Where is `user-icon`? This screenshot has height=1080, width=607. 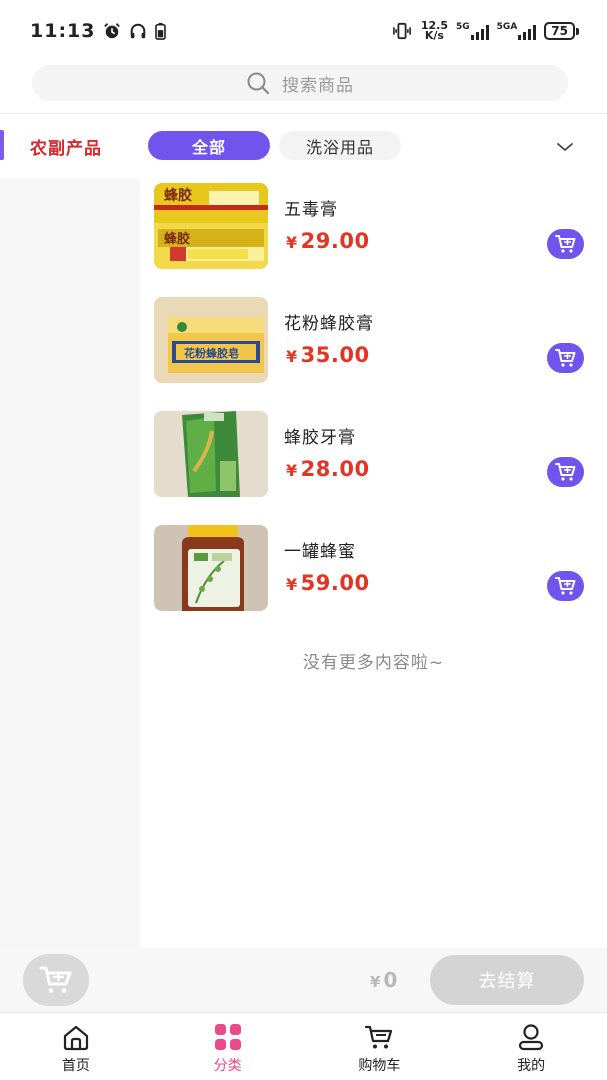
user-icon is located at coordinates (531, 1037).